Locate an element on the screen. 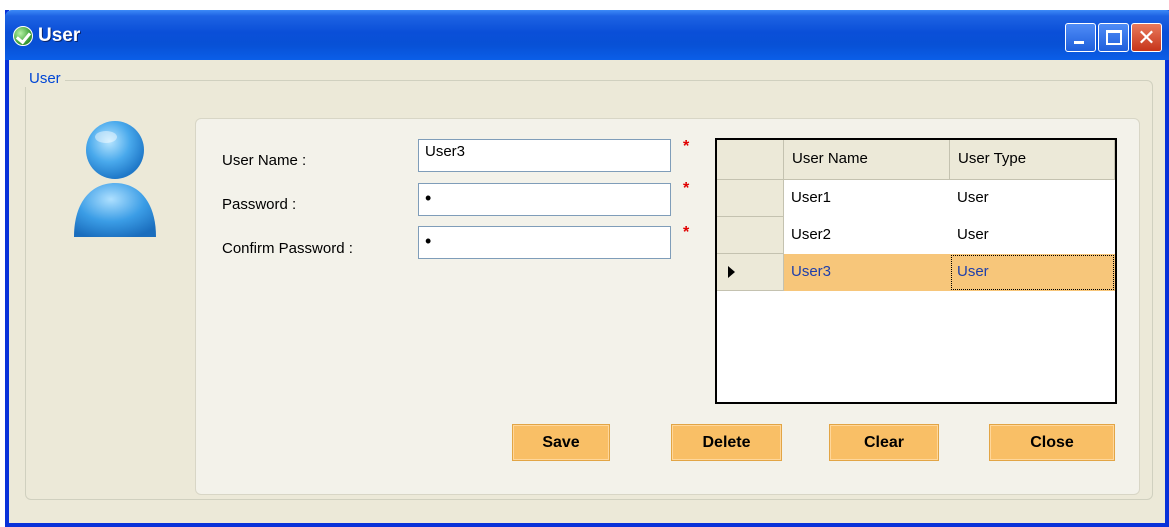 The height and width of the screenshot is (527, 1169). window-title: User is located at coordinates (59, 35).